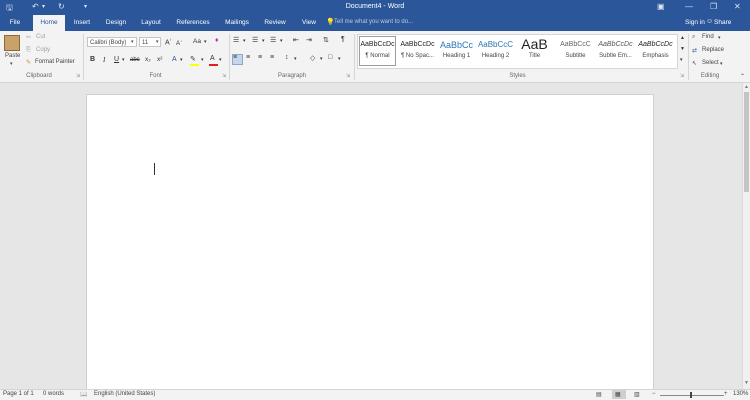  Describe the element at coordinates (237, 23) in the screenshot. I see `tab-mailings: Mailings` at that location.